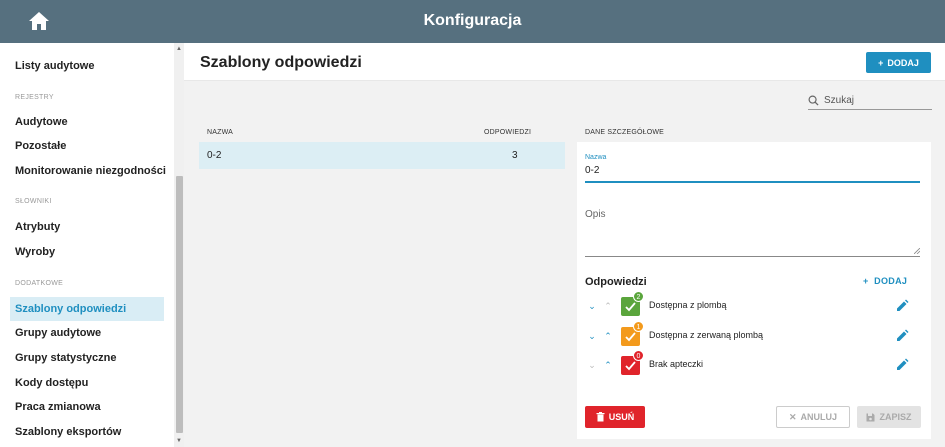  I want to click on answer-count-badge: 1, so click(638, 326).